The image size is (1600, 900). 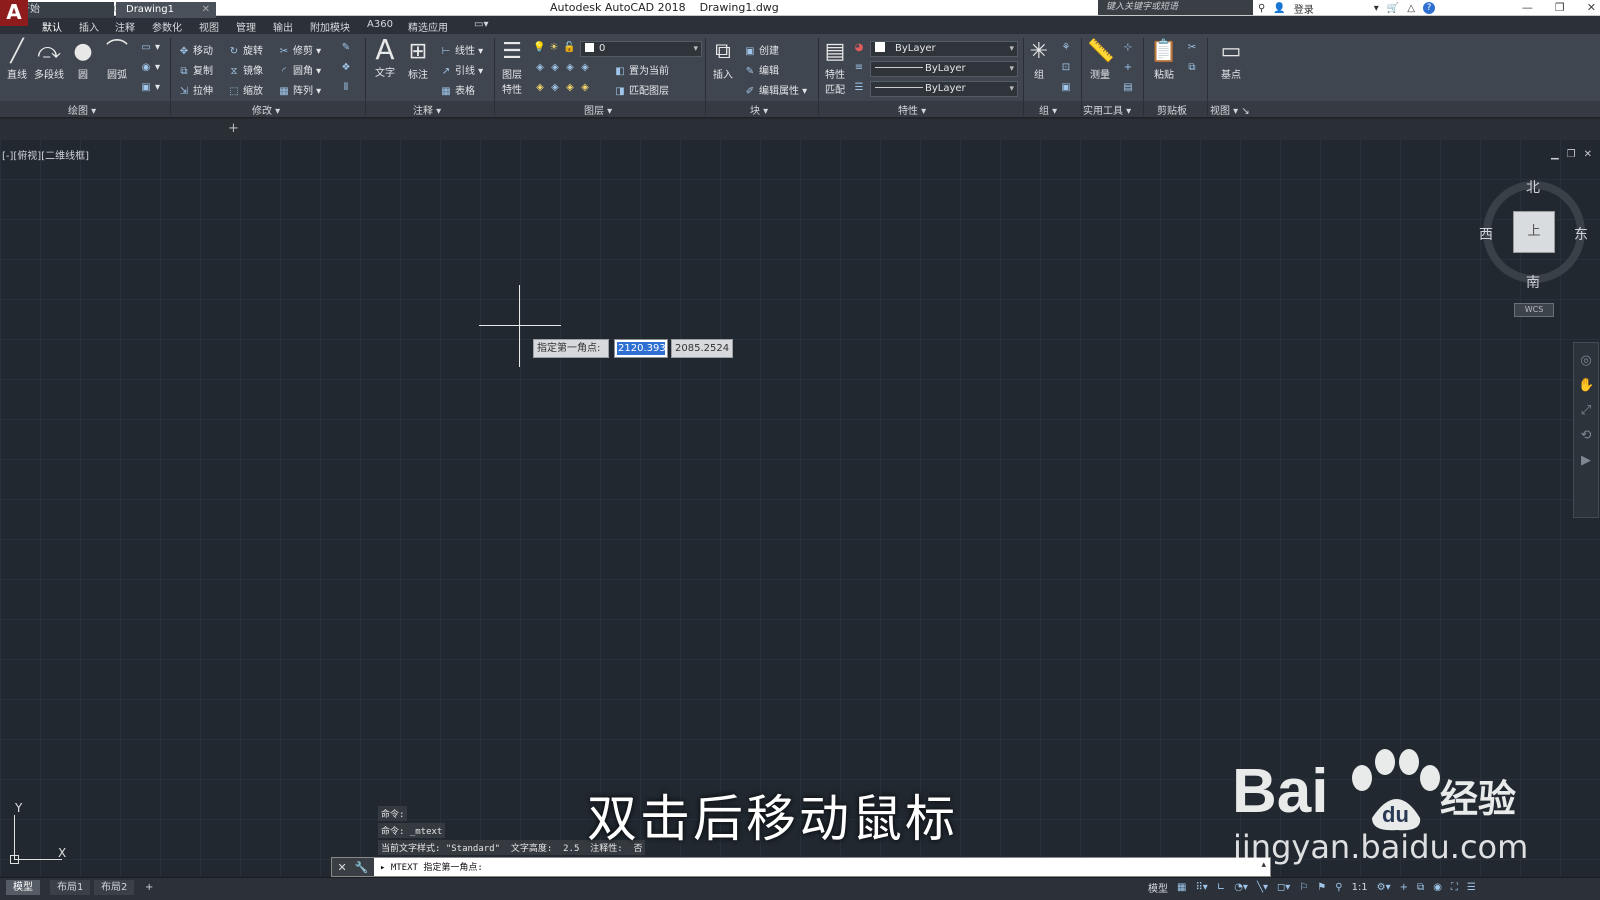 What do you see at coordinates (330, 26) in the screenshot?
I see `tab-addins: 附加模块` at bounding box center [330, 26].